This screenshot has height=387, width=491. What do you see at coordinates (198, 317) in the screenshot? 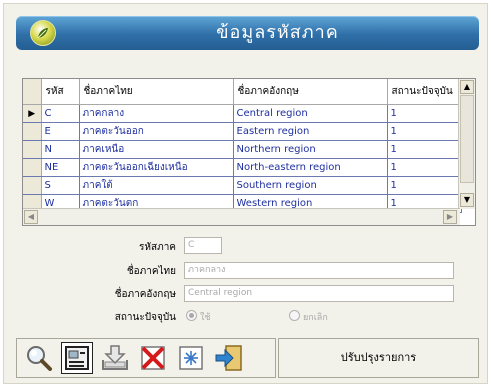
I see `status-active-radio: ใช้` at bounding box center [198, 317].